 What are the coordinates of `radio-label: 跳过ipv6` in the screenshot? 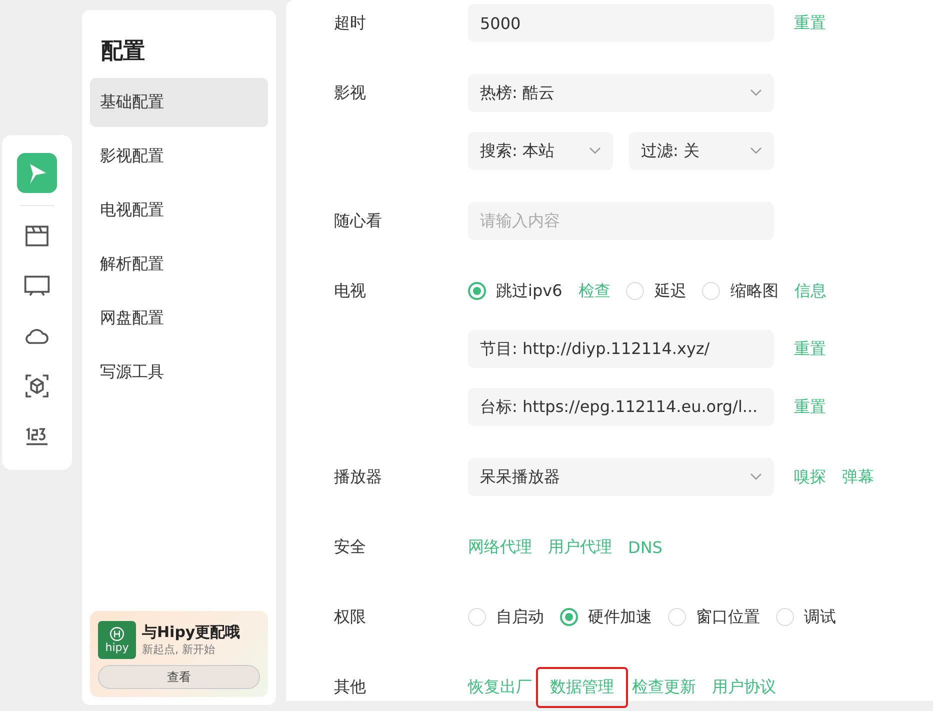 It's located at (529, 291).